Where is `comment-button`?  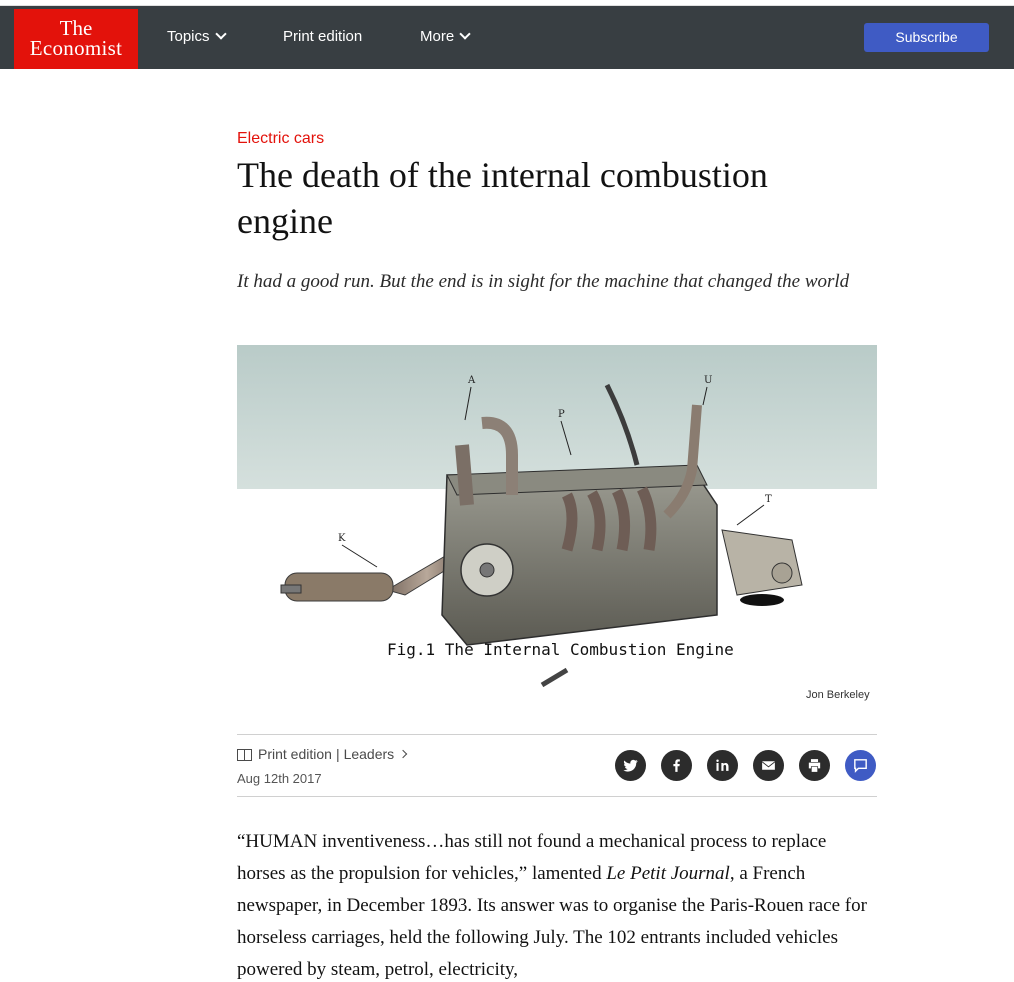 comment-button is located at coordinates (860, 765).